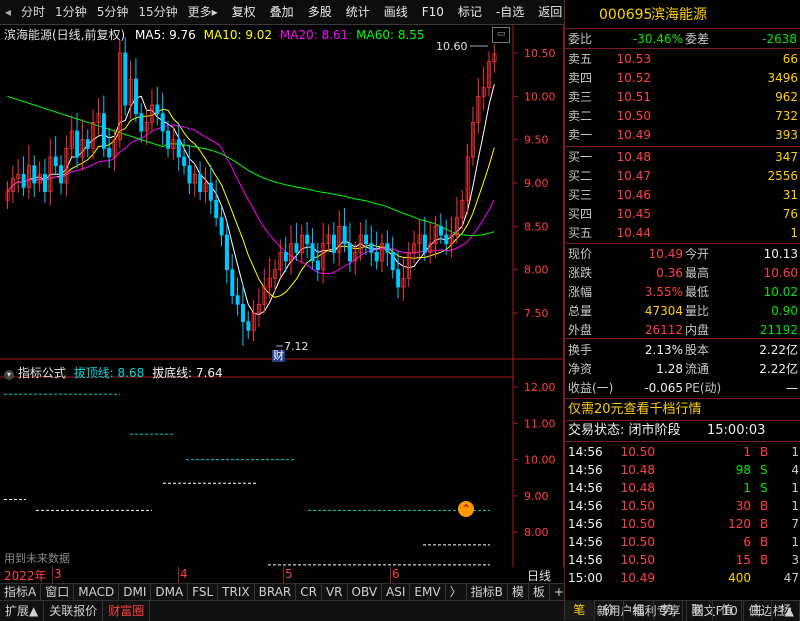  What do you see at coordinates (682, 542) in the screenshot?
I see `tick-row: 14:5610.506B1` at bounding box center [682, 542].